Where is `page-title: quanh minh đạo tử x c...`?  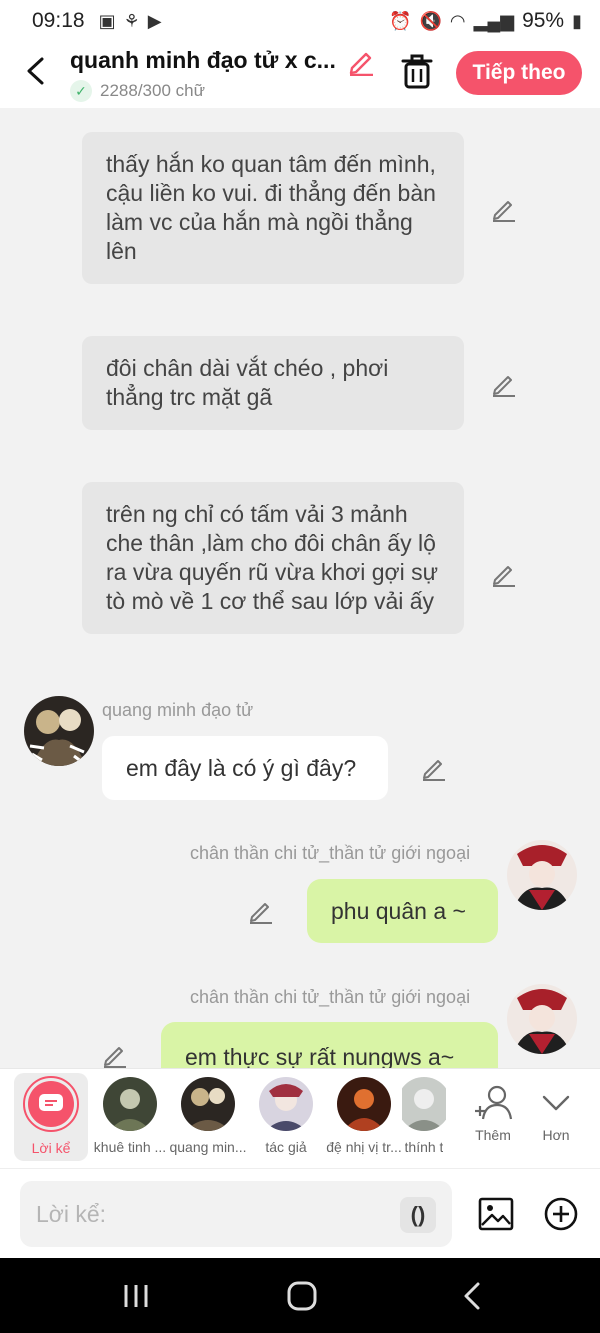 page-title: quanh minh đạo tử x c... is located at coordinates (203, 60).